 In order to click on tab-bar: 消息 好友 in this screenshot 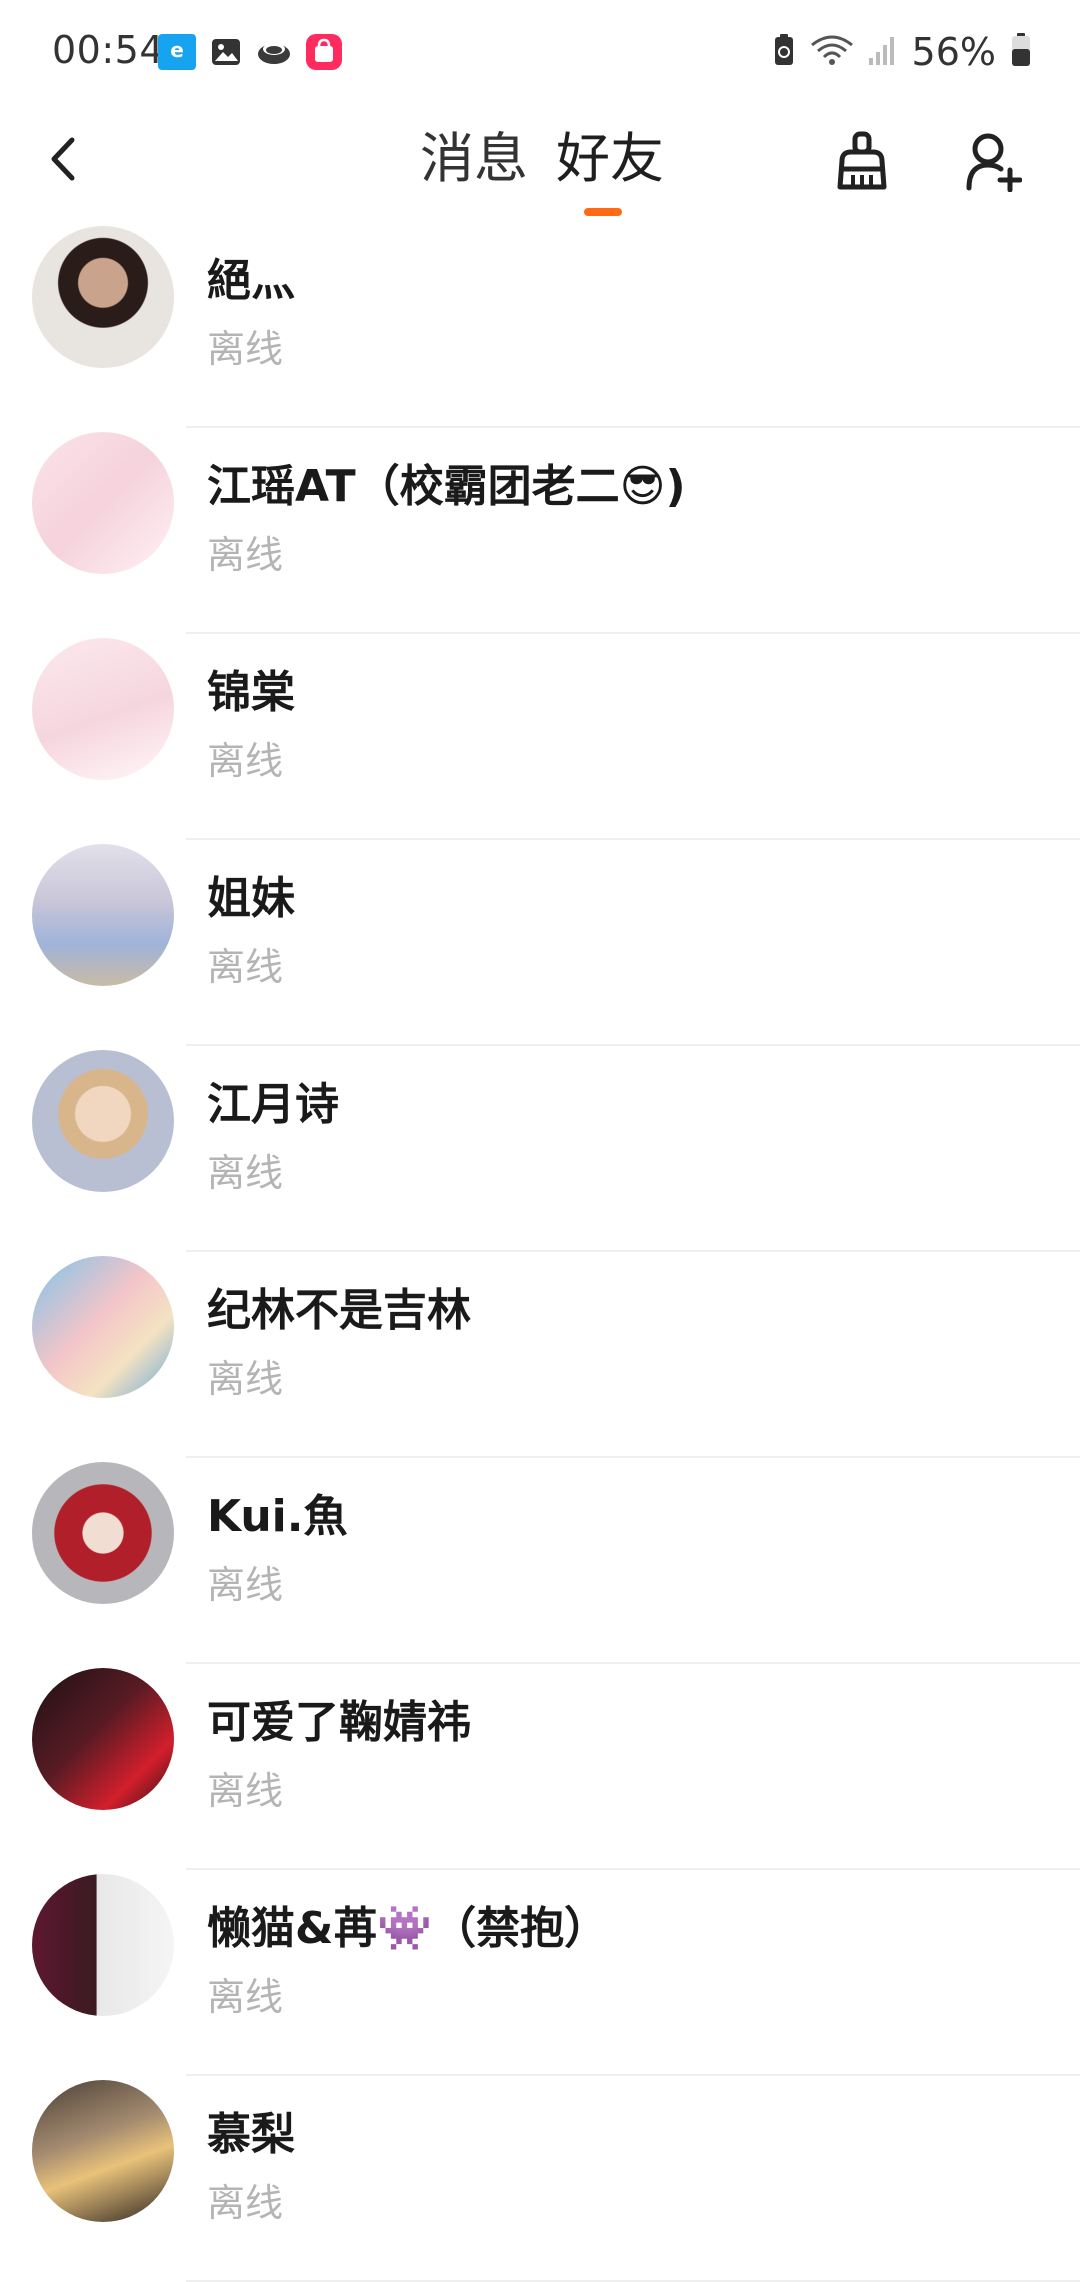, I will do `click(542, 159)`.